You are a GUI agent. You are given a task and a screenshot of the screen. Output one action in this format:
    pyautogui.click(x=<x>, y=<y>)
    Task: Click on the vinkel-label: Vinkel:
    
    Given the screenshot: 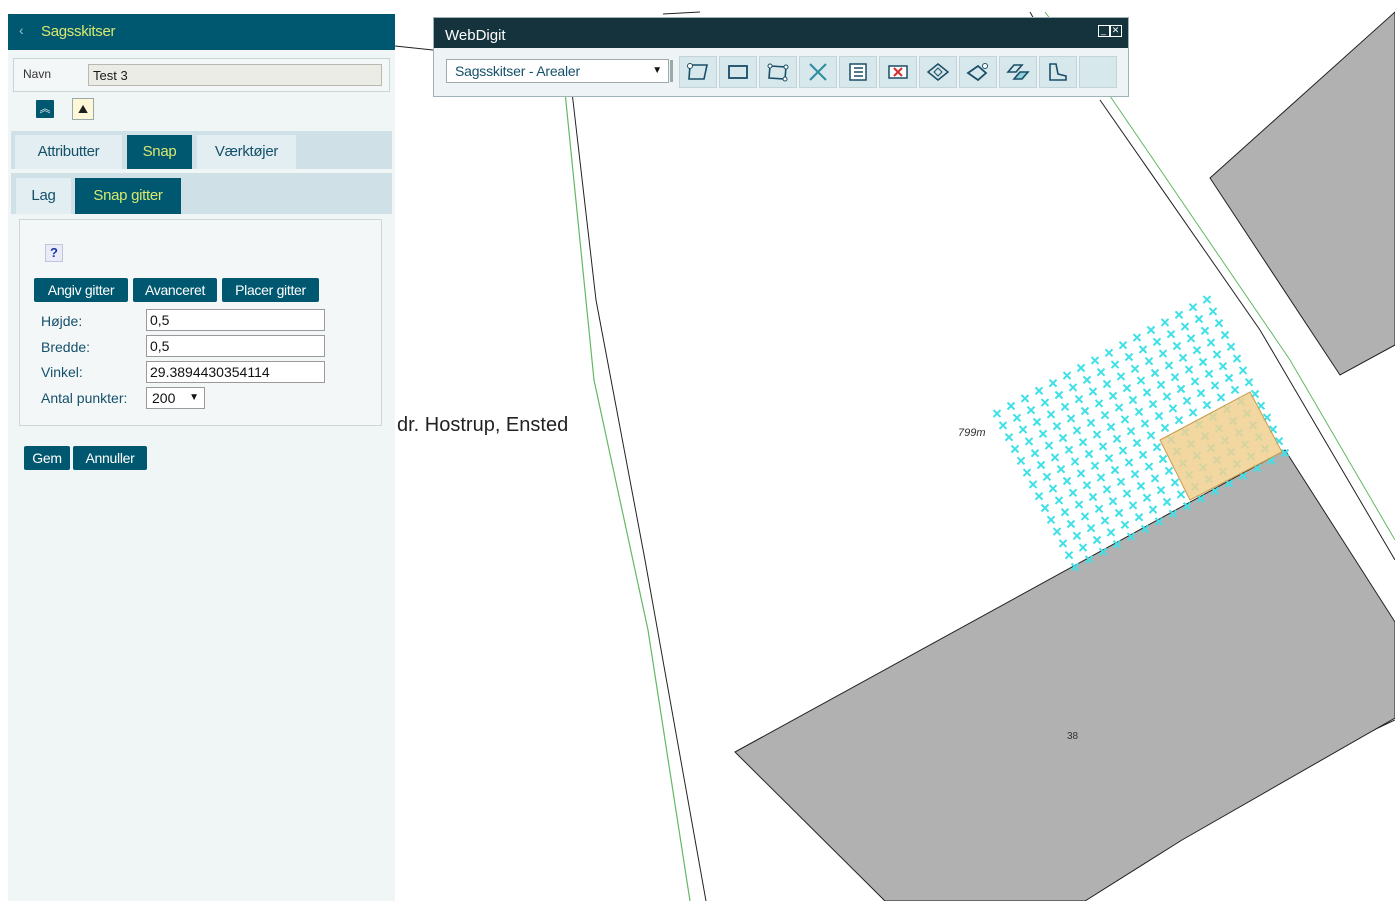 What is the action you would take?
    pyautogui.click(x=62, y=372)
    